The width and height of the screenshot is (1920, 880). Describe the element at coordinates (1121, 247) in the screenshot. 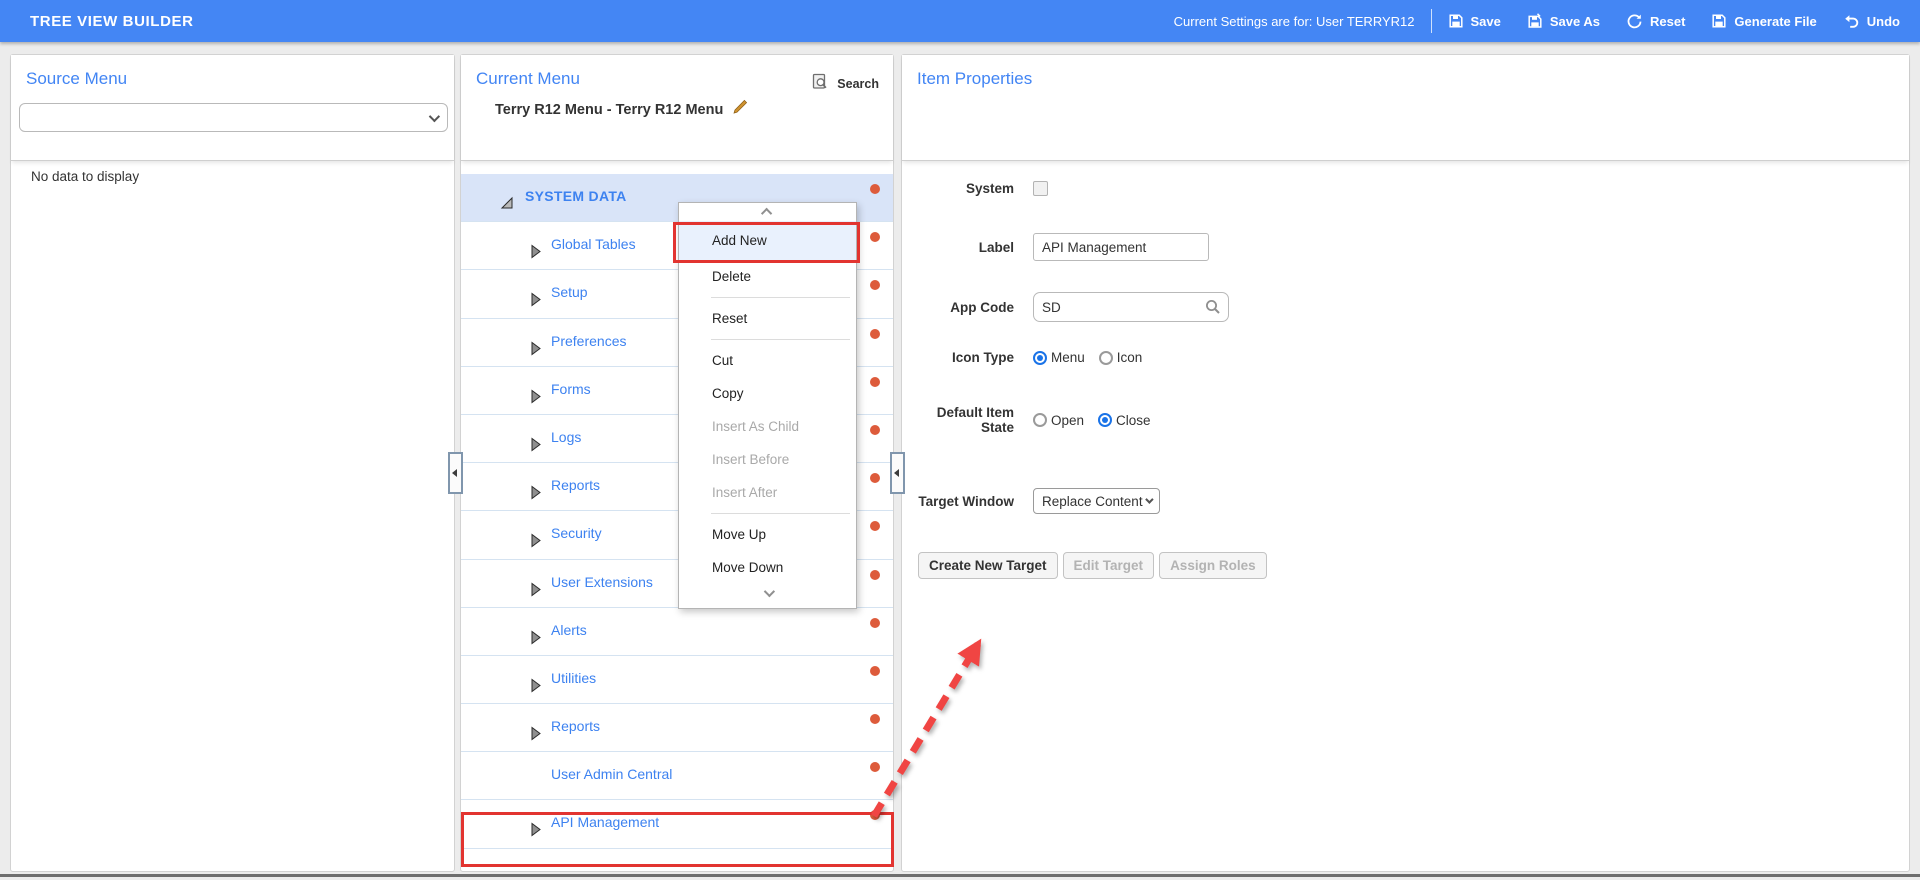

I see `label-input` at that location.